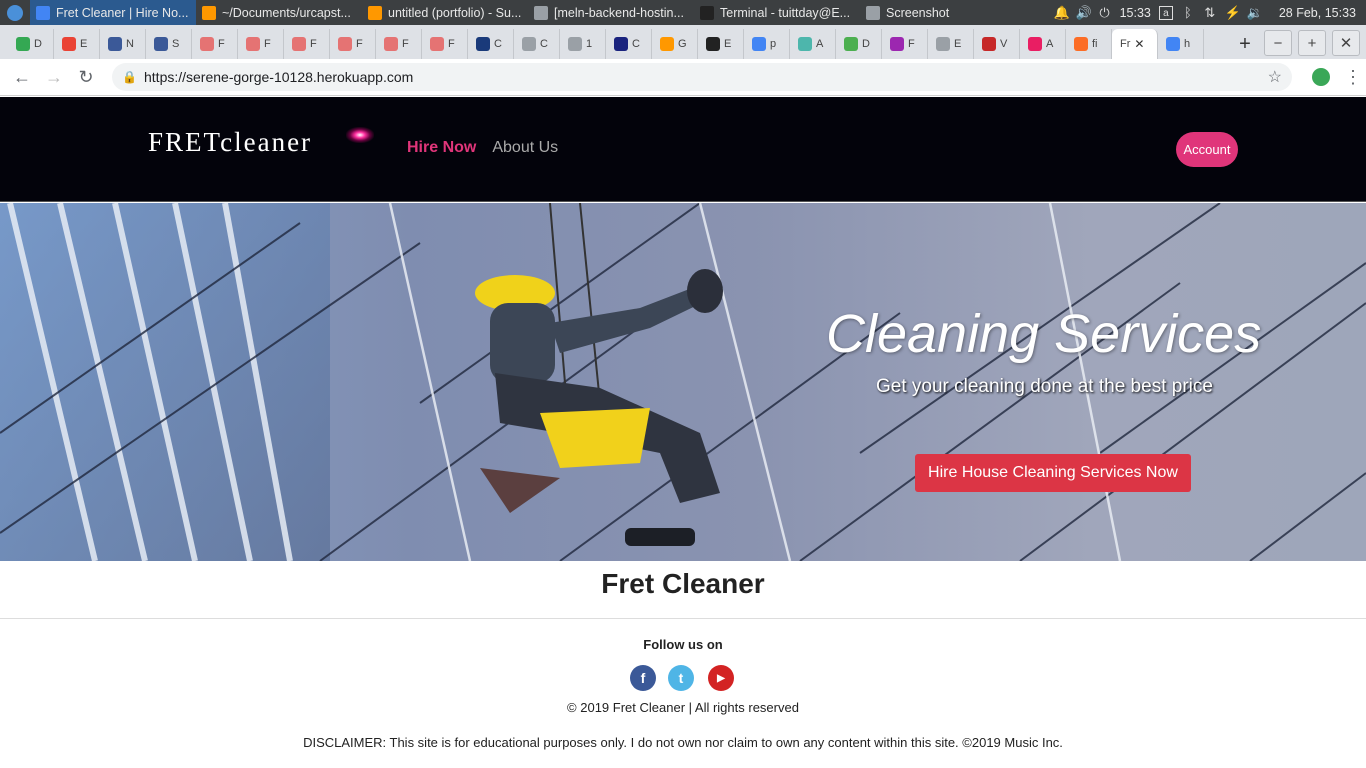  What do you see at coordinates (583, 44) in the screenshot?
I see `browser-tab: 1` at bounding box center [583, 44].